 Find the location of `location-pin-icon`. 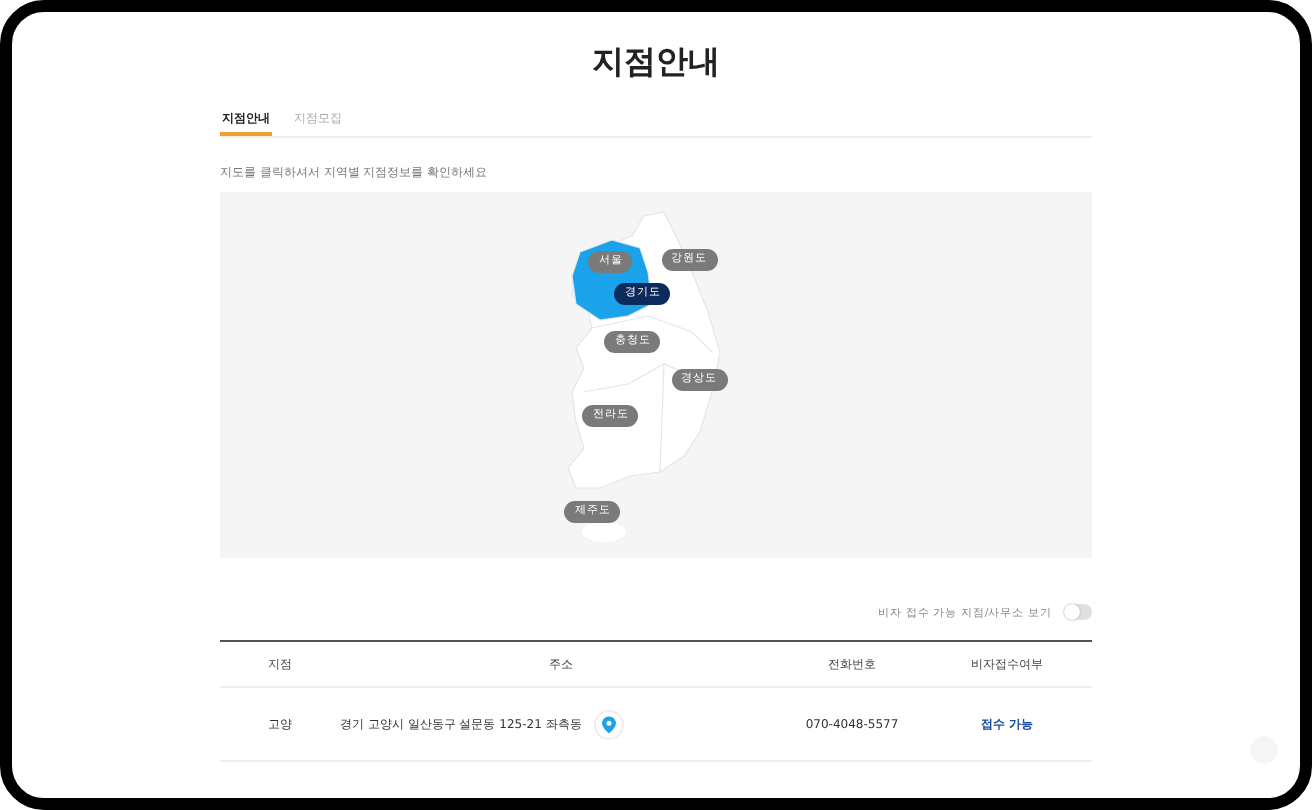

location-pin-icon is located at coordinates (608, 724).